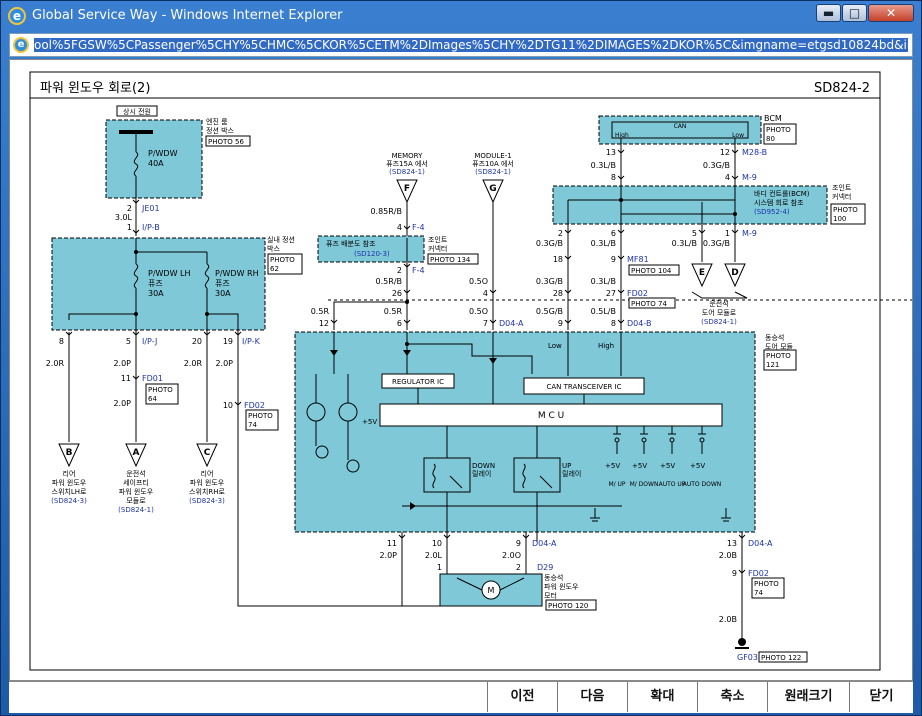 This screenshot has width=922, height=716. I want to click on label: 40A, so click(156, 163).